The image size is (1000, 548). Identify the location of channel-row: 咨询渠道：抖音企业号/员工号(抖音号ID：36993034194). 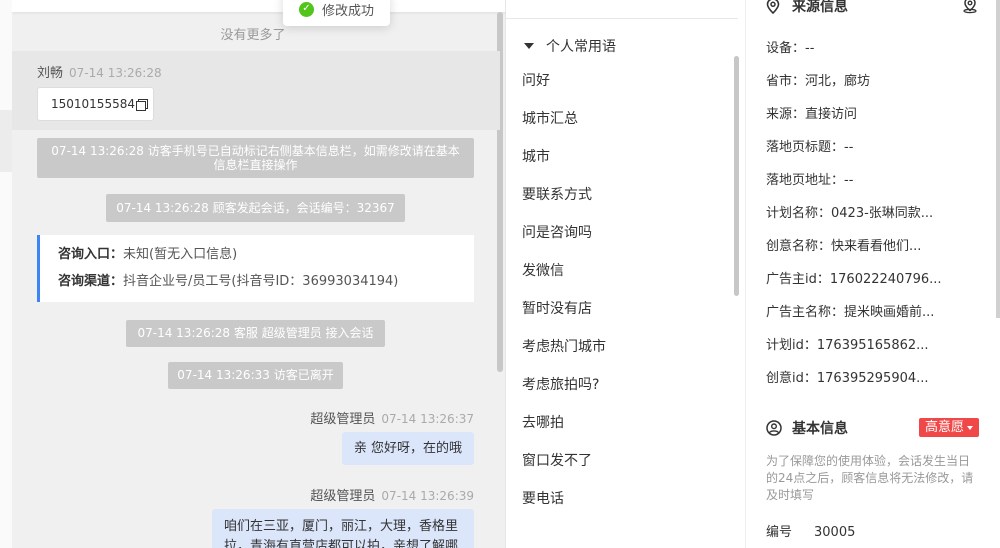
(266, 285).